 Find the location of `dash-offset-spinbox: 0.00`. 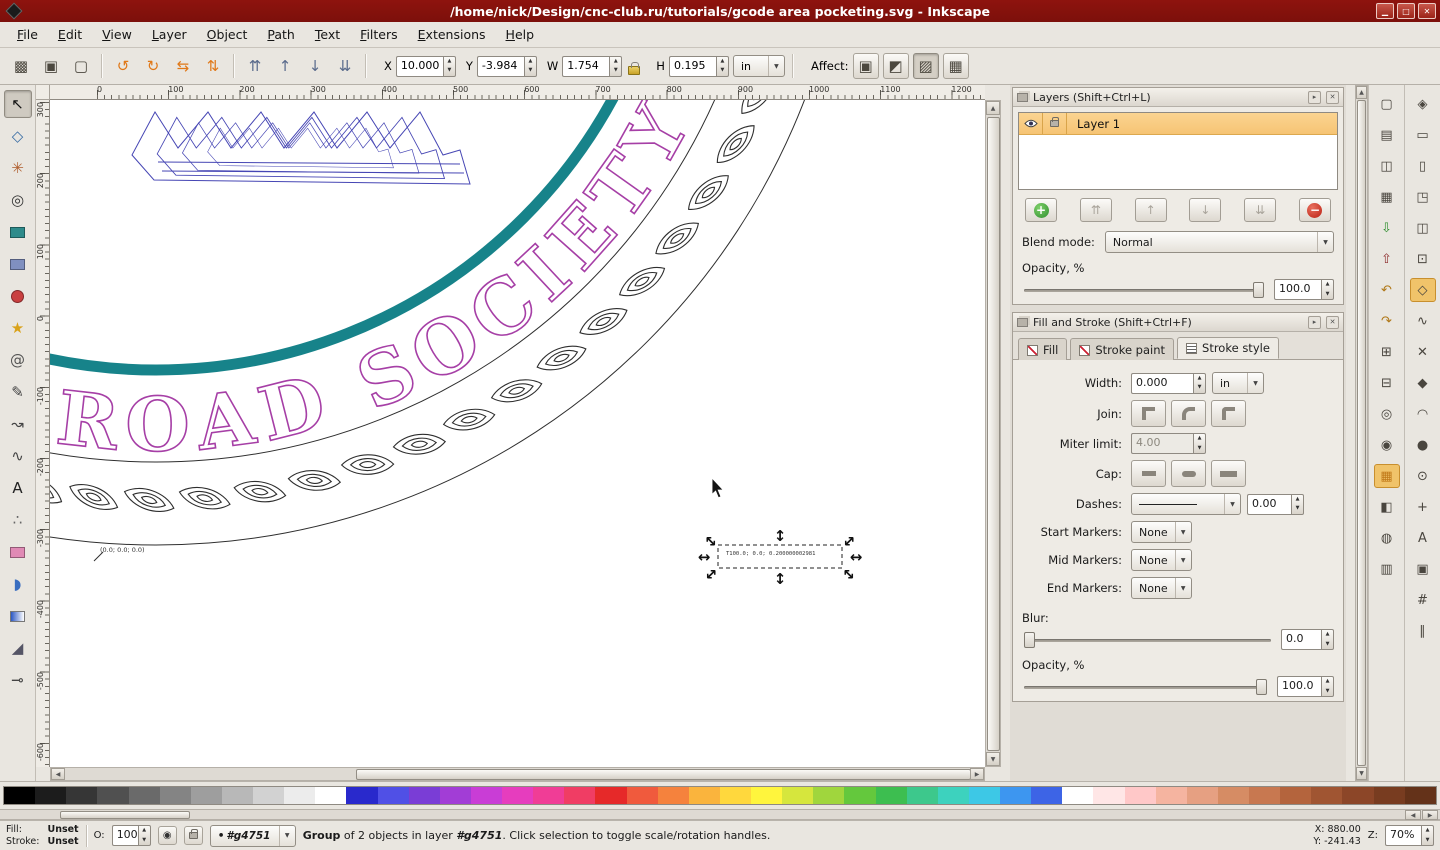

dash-offset-spinbox: 0.00 is located at coordinates (1275, 504).